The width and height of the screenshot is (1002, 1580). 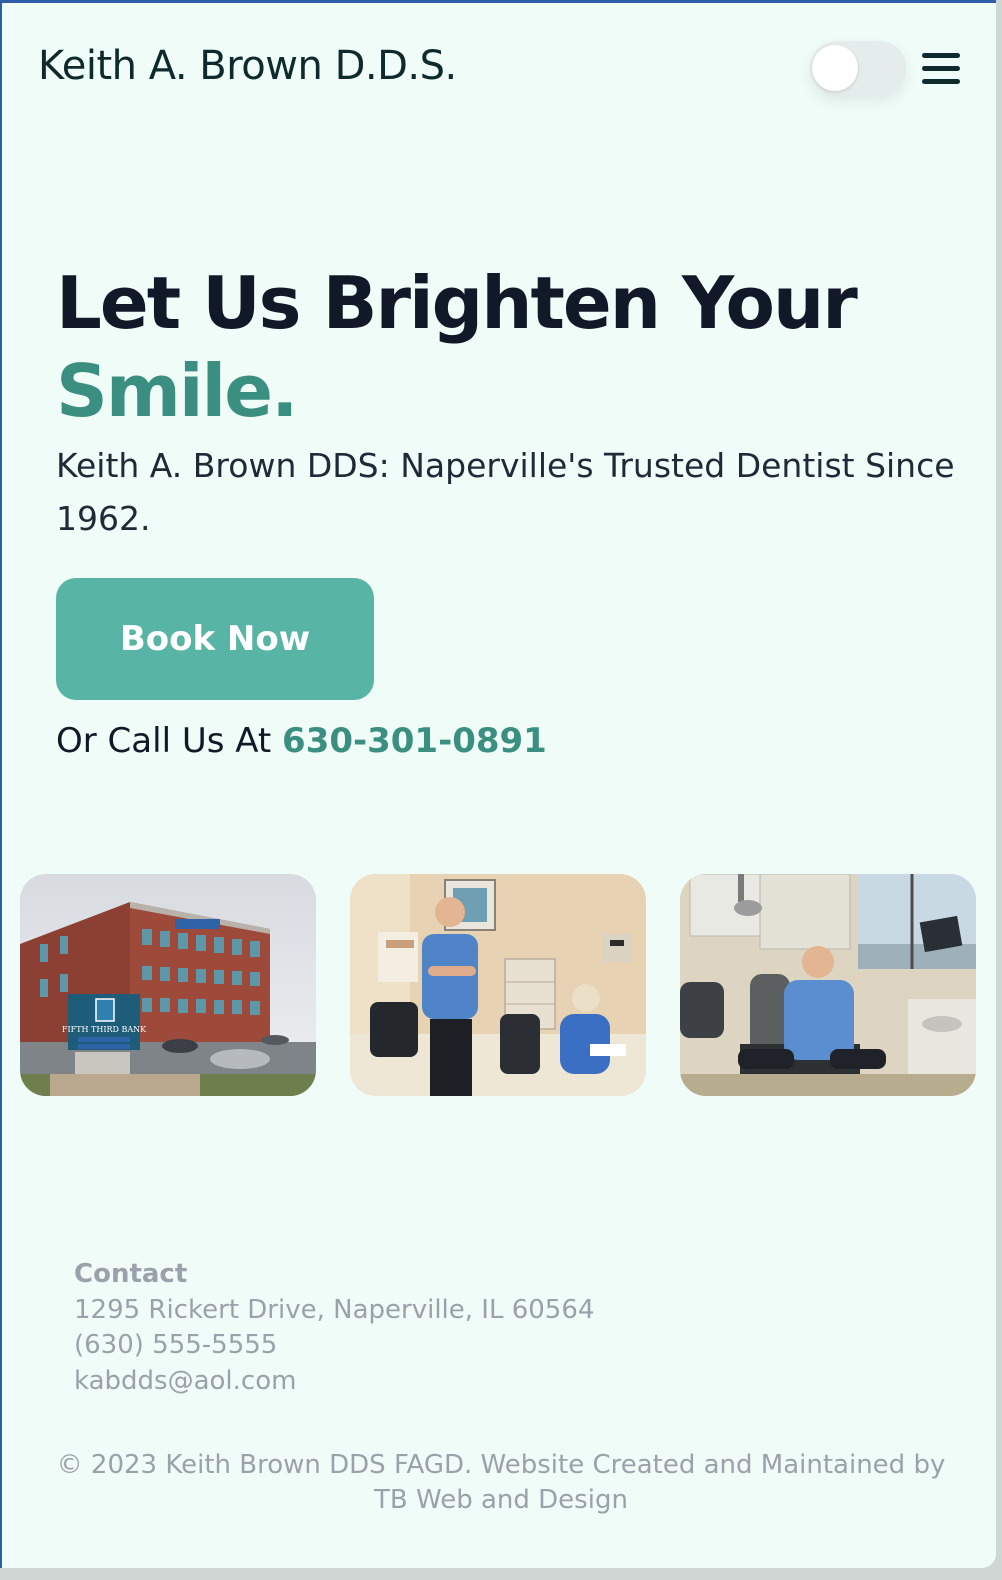 What do you see at coordinates (942, 68) in the screenshot?
I see `hamburger-menu-icon` at bounding box center [942, 68].